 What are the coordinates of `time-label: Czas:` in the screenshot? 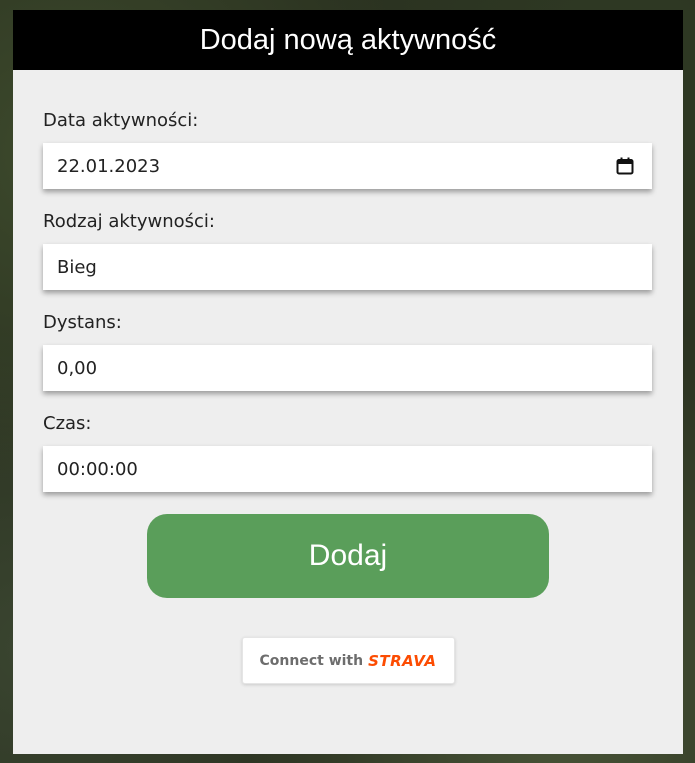 It's located at (67, 423).